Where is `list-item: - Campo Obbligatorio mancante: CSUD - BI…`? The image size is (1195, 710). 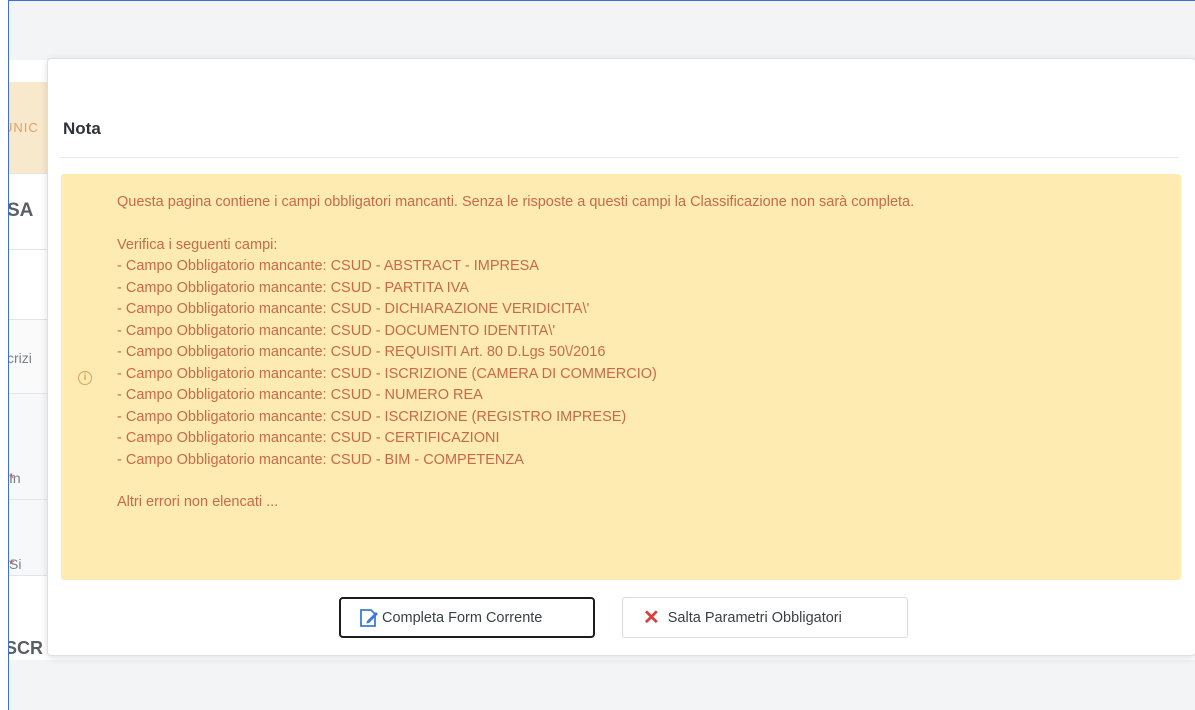 list-item: - Campo Obbligatorio mancante: CSUD - BI… is located at coordinates (320, 459).